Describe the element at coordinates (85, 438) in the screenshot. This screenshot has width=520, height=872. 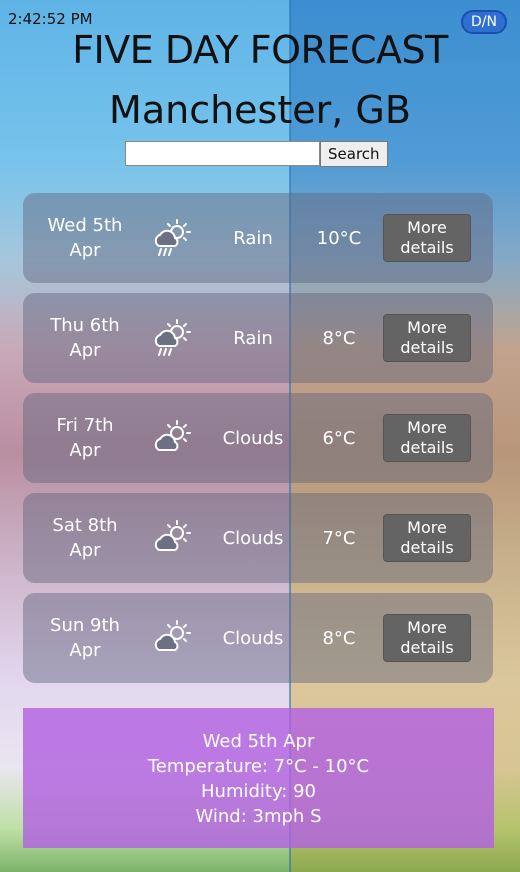
I see `forecast-date: Fri 7th Apr` at that location.